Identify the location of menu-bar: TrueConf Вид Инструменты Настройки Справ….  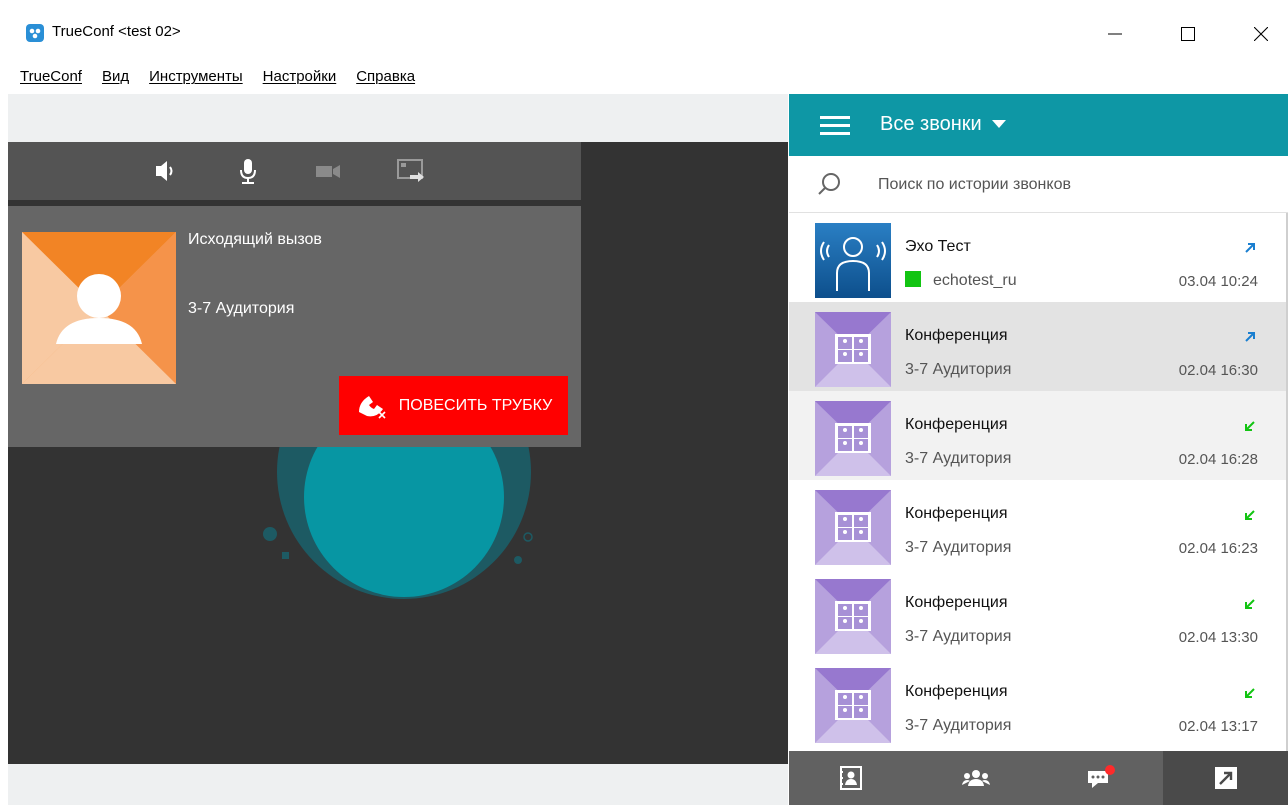
(227, 81).